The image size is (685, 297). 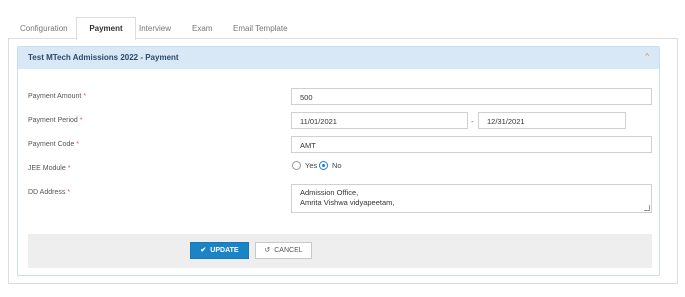 I want to click on tab-email-template: Email Template, so click(x=260, y=29).